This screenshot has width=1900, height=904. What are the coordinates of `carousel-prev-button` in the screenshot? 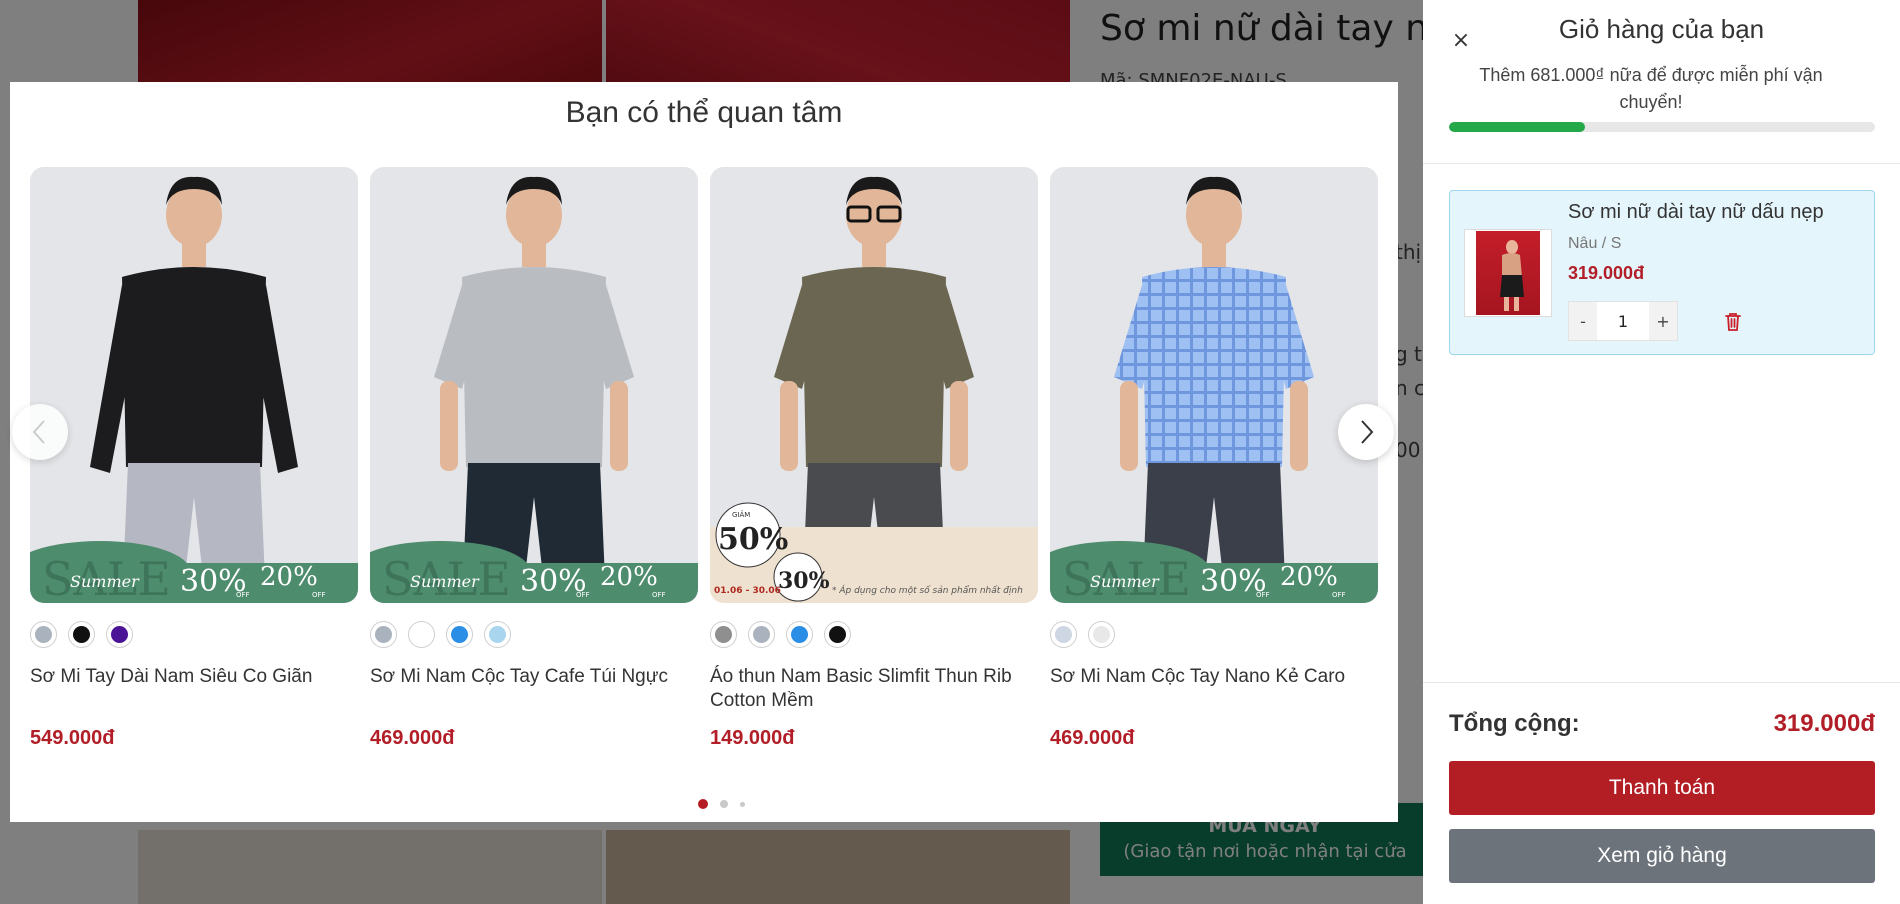 It's located at (40, 432).